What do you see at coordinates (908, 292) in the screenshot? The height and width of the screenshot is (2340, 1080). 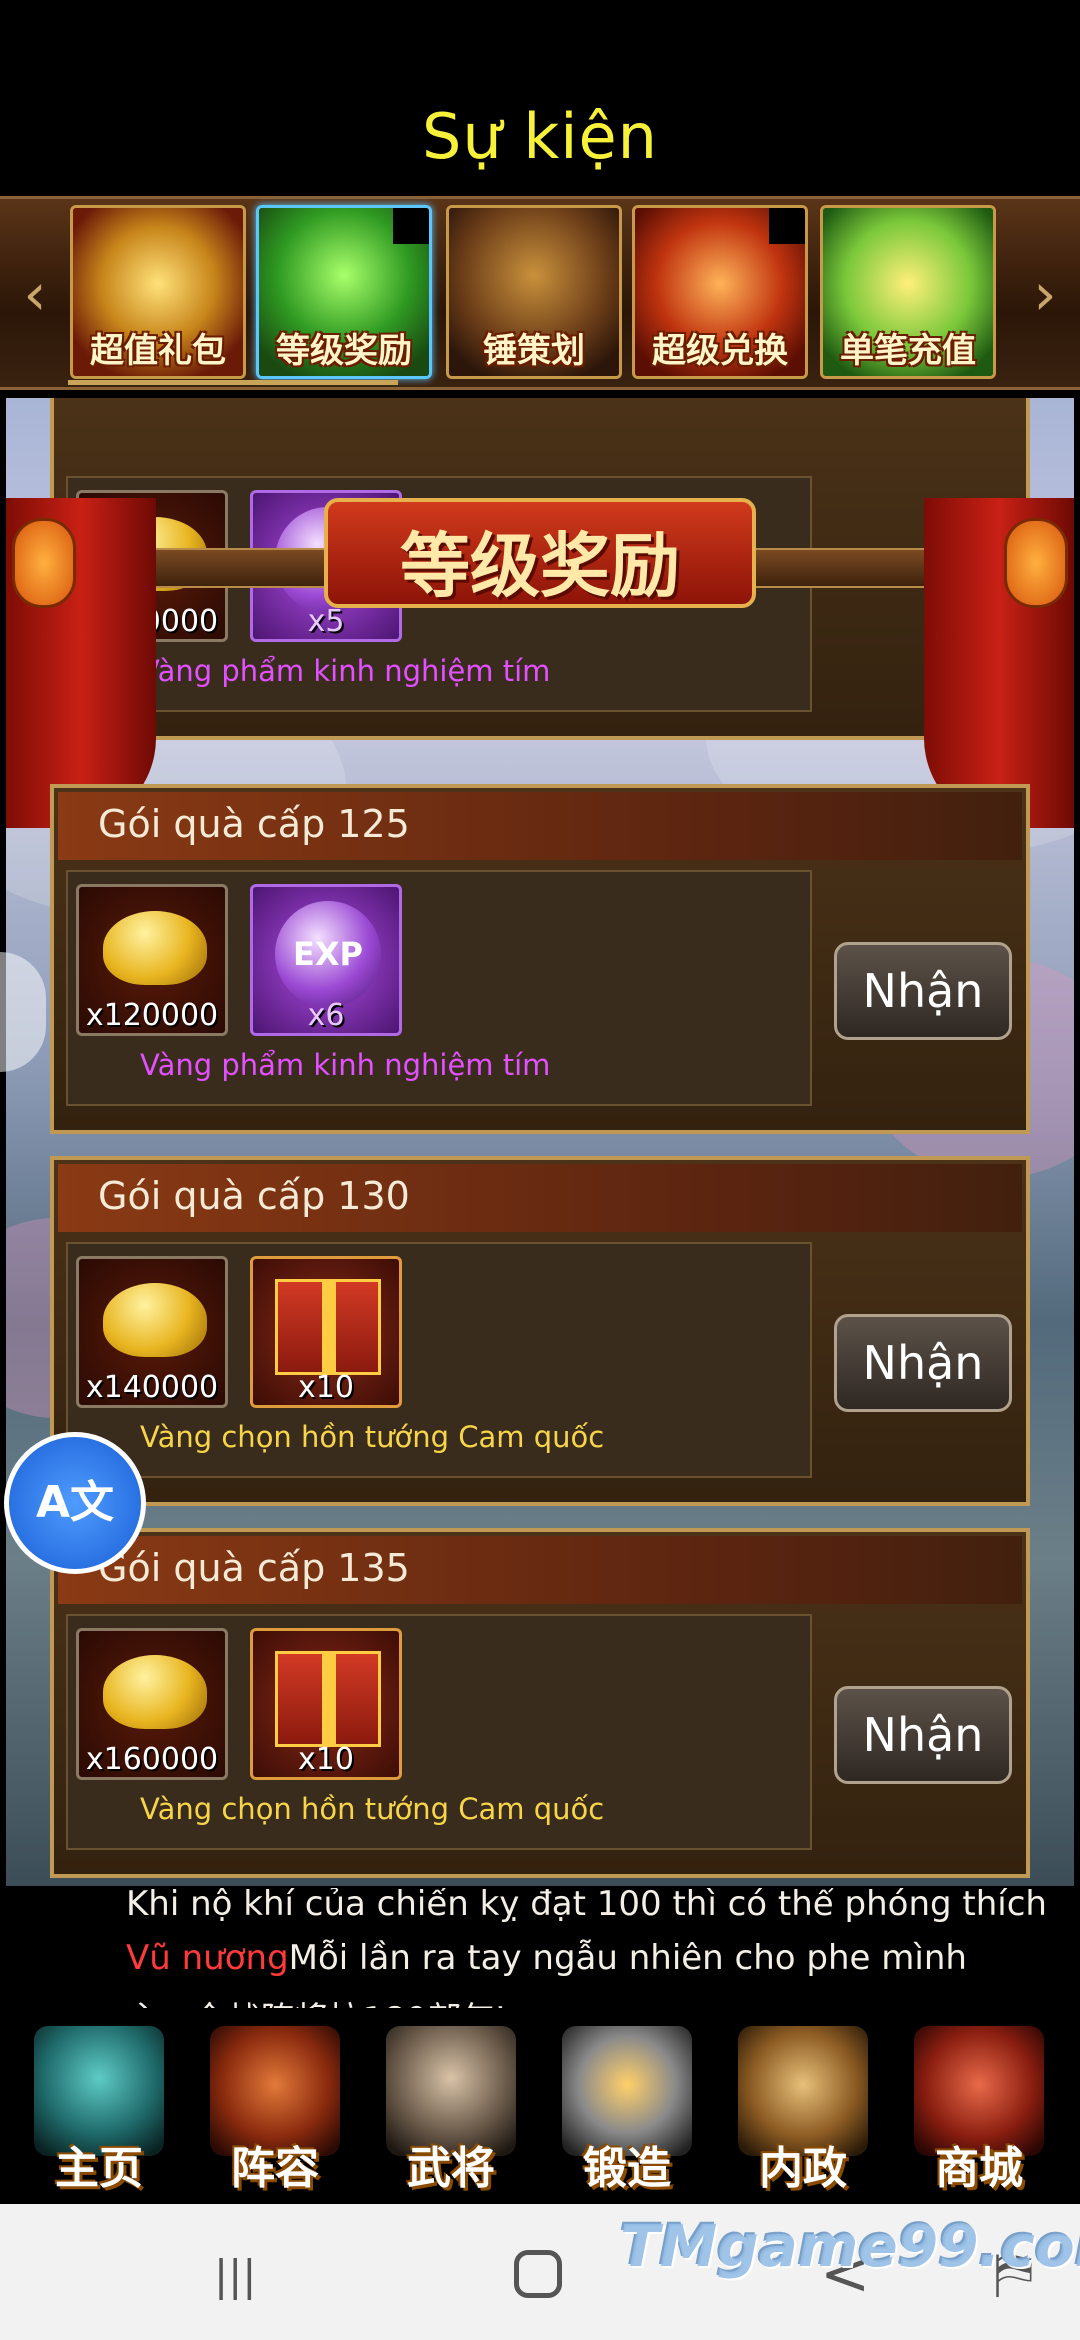 I see `tab-single-recharge: 单笔充值` at bounding box center [908, 292].